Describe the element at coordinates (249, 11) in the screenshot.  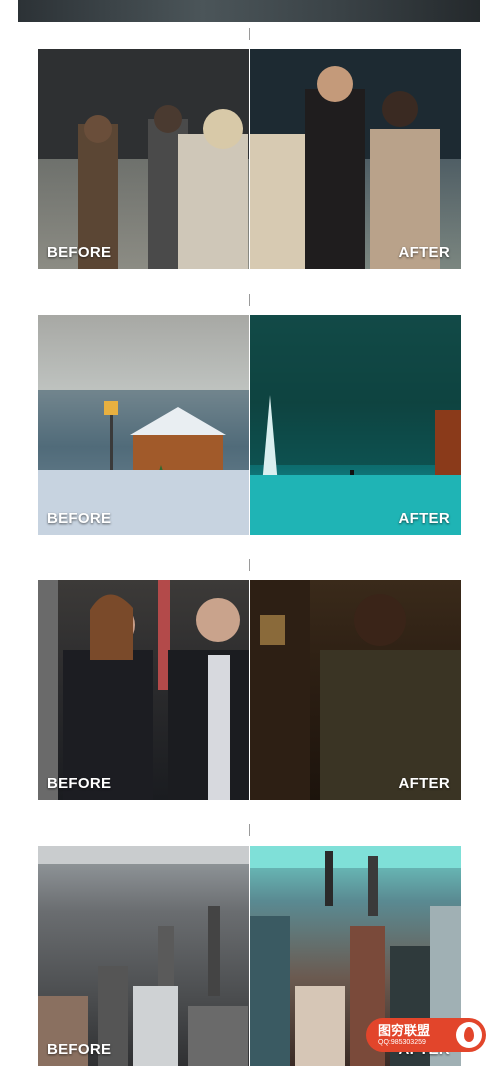
I see `top-image-strip` at that location.